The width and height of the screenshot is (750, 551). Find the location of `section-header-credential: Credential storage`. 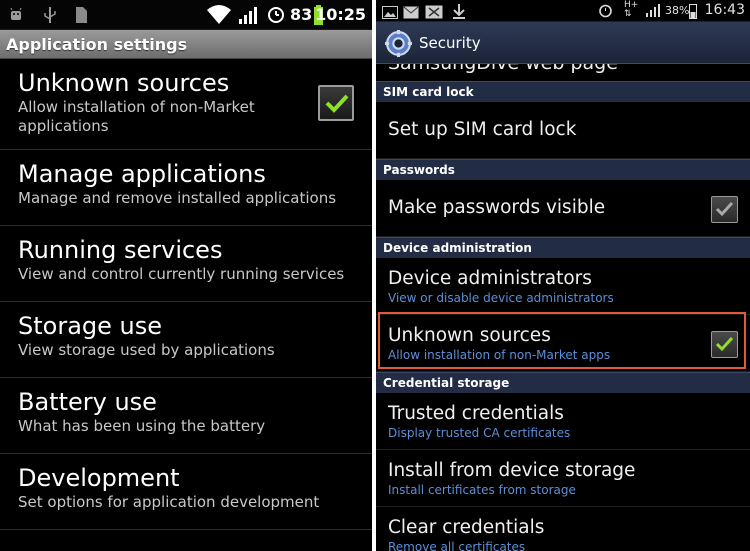

section-header-credential: Credential storage is located at coordinates (563, 382).